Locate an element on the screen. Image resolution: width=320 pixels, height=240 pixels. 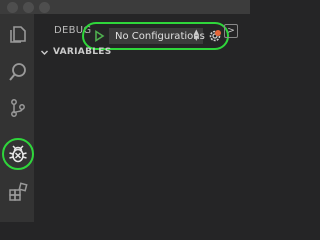
activity-search is located at coordinates (18, 72).